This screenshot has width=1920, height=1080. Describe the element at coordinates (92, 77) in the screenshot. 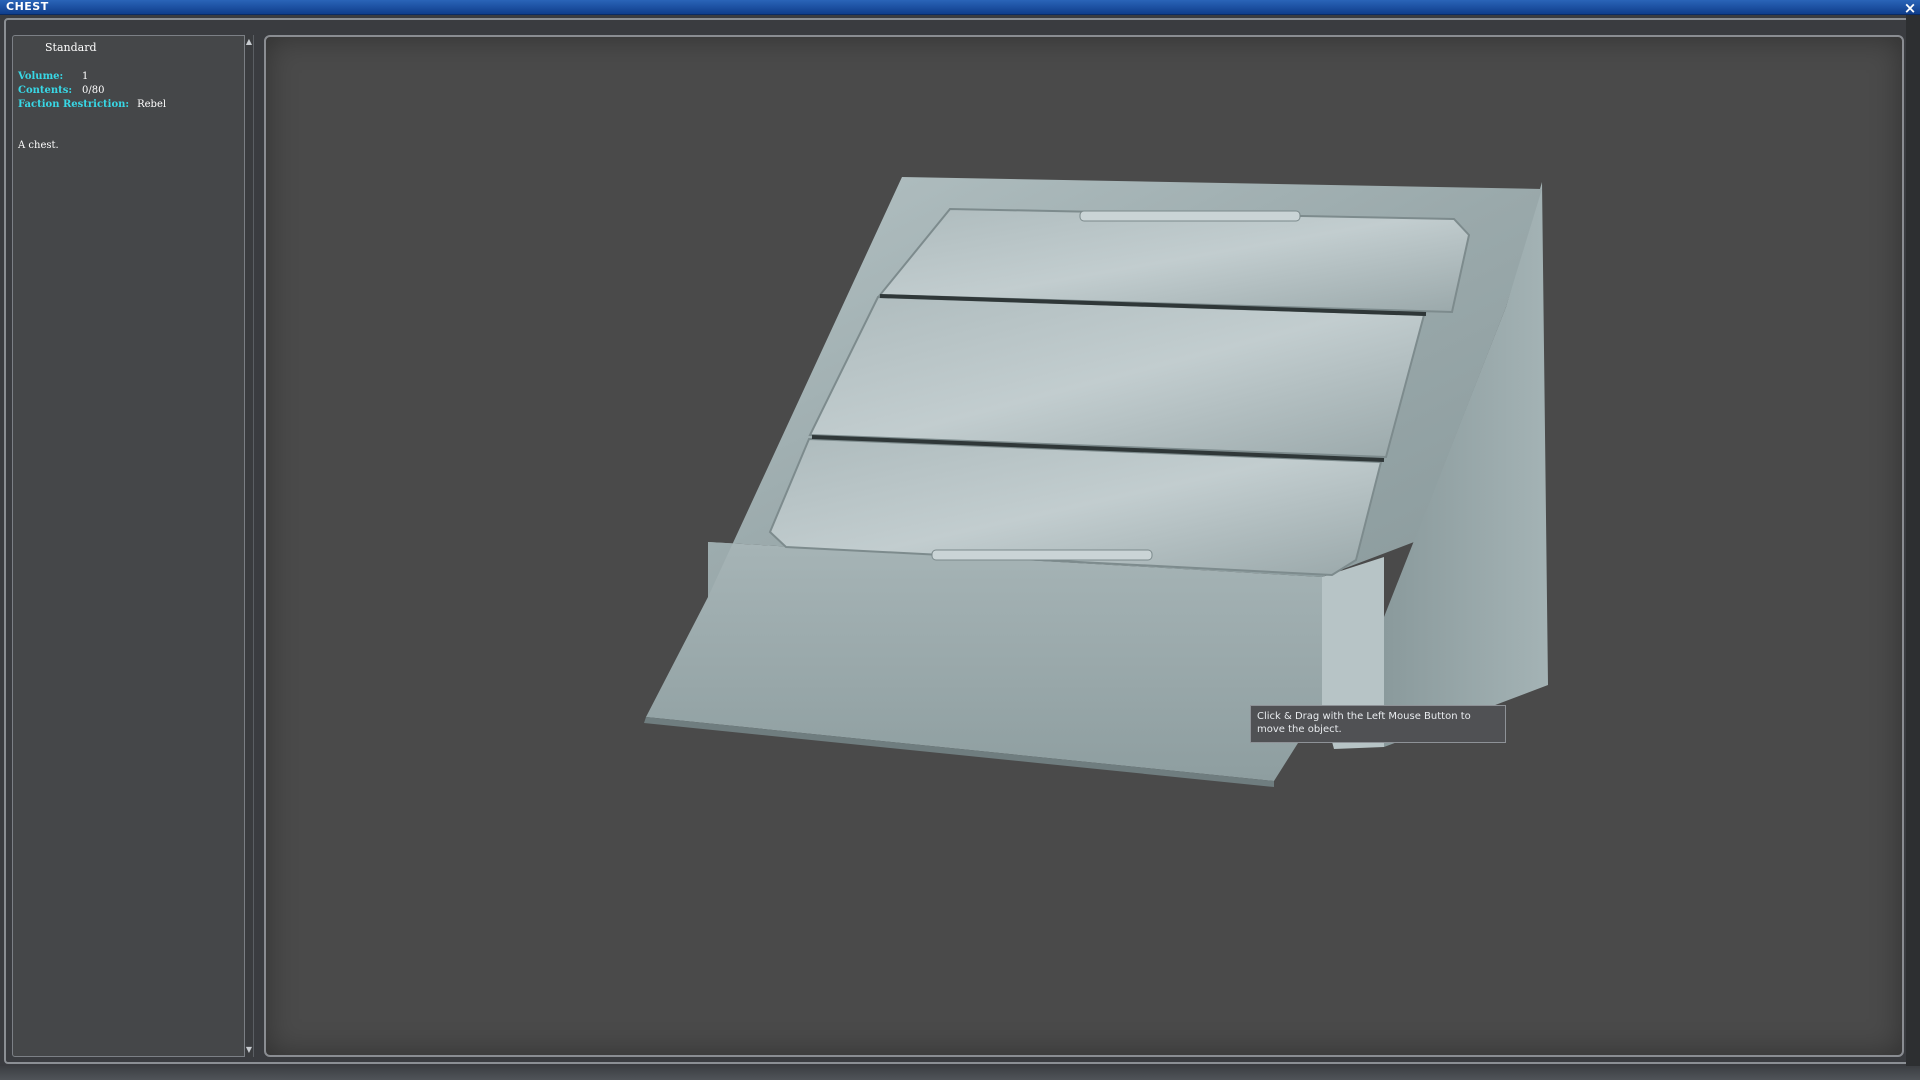

I see `stat-volume: Volume: 1` at that location.